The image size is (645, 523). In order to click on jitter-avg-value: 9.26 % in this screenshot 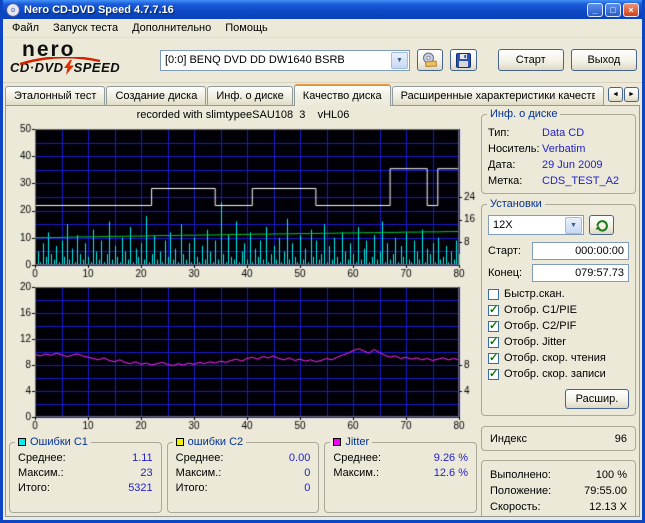, I will do `click(451, 458)`.